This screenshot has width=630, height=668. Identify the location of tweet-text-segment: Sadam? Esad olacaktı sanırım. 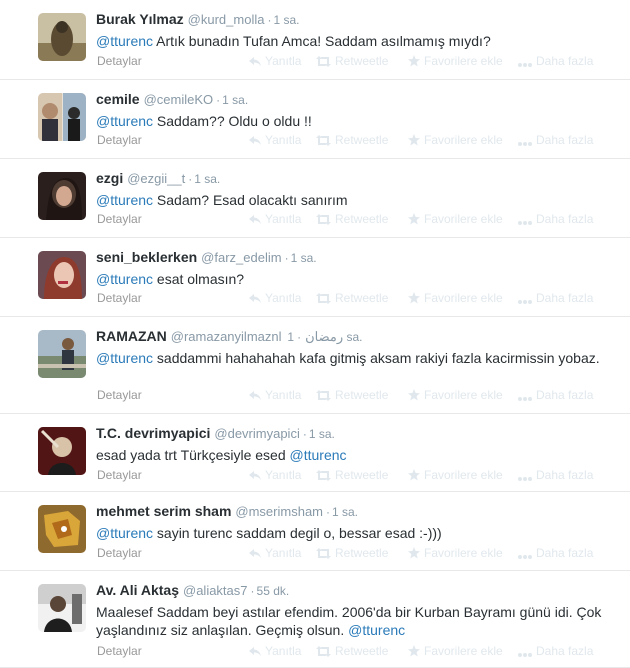
(250, 200).